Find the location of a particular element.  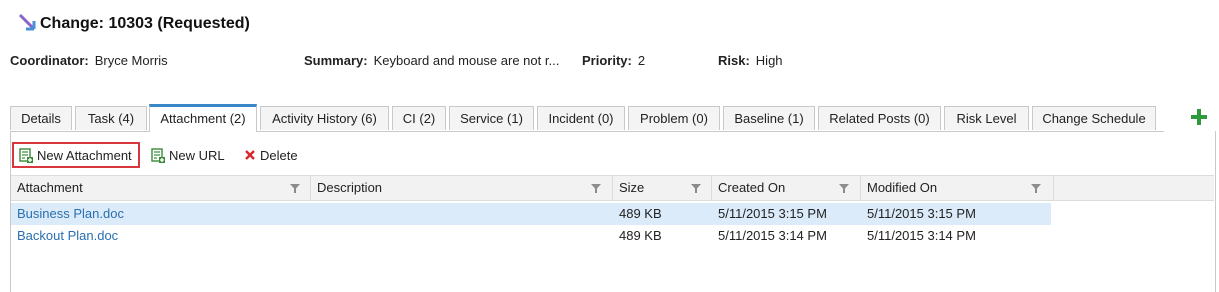

priority-field: Priority: 2 is located at coordinates (613, 62).